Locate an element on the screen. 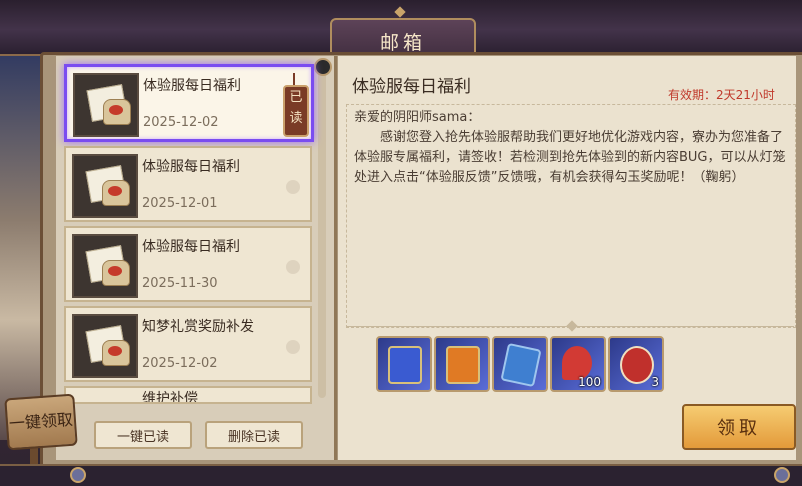 The height and width of the screenshot is (486, 802). delete-read-button: 删除已读 is located at coordinates (254, 435).